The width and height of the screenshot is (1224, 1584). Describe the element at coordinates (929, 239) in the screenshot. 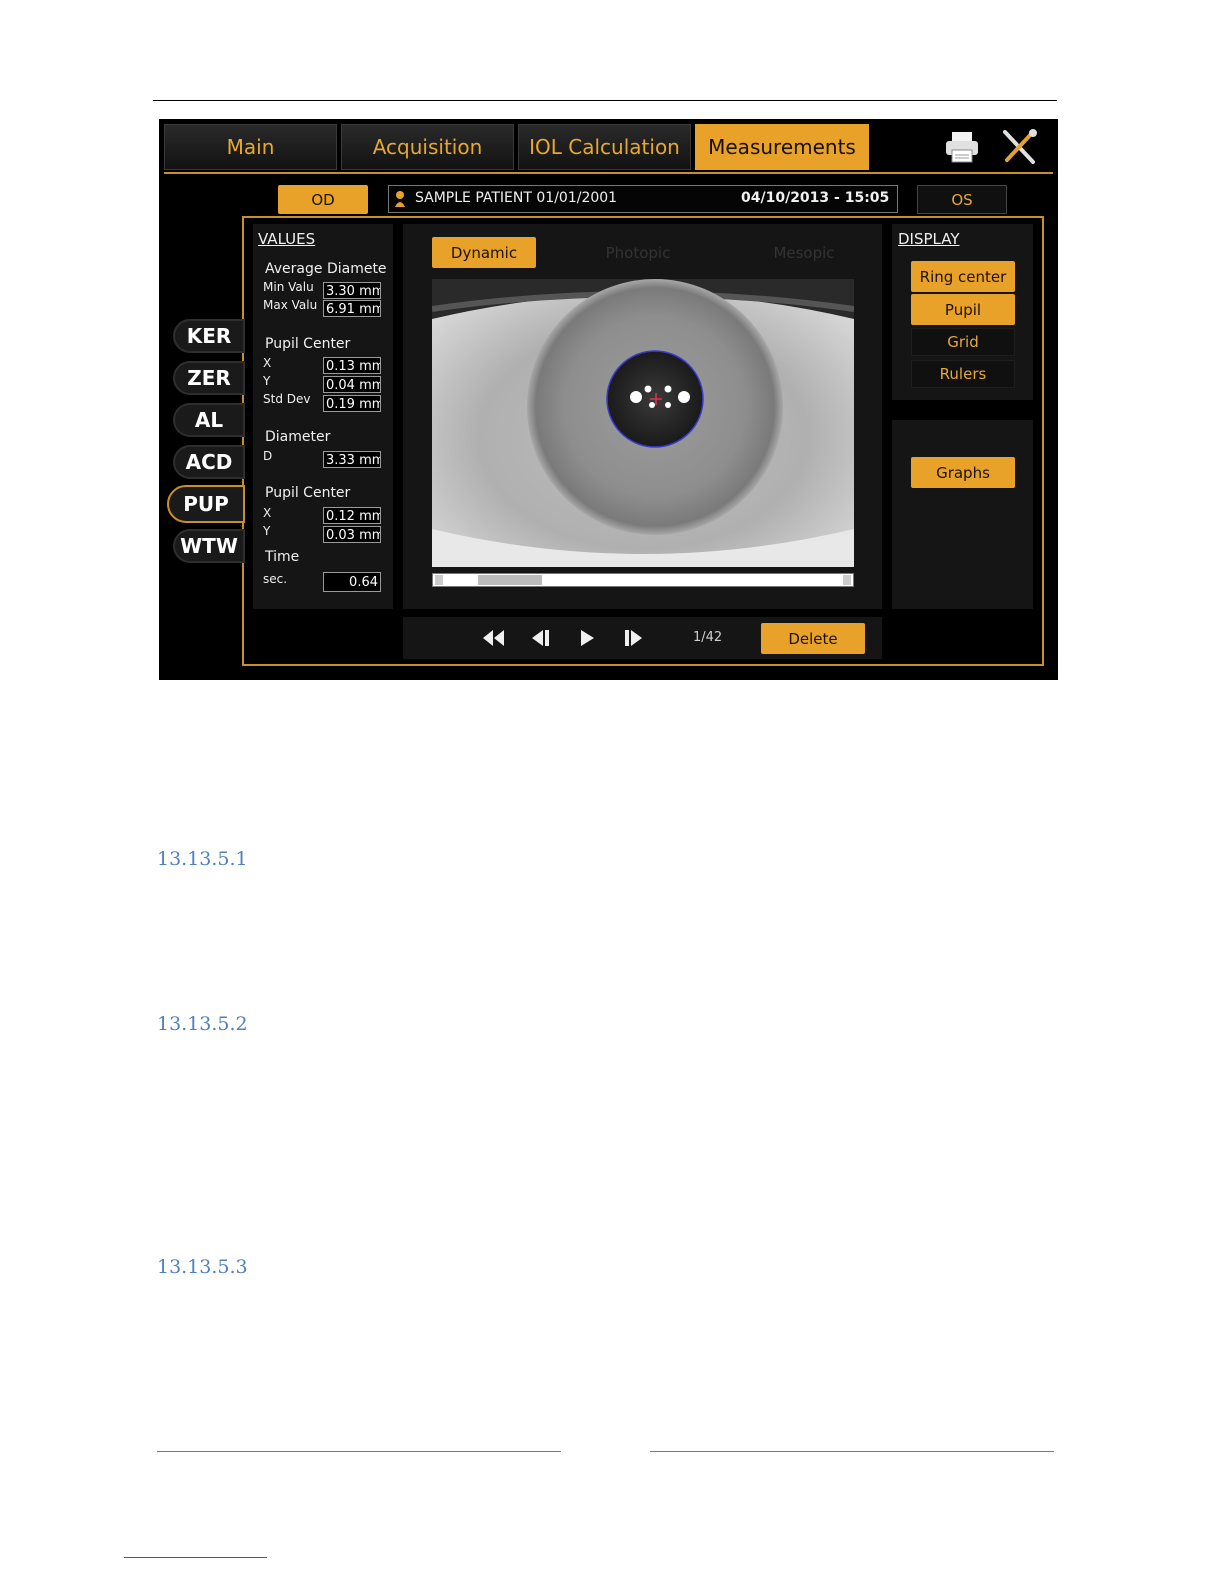

I see `display-title: DISPLAY` at that location.